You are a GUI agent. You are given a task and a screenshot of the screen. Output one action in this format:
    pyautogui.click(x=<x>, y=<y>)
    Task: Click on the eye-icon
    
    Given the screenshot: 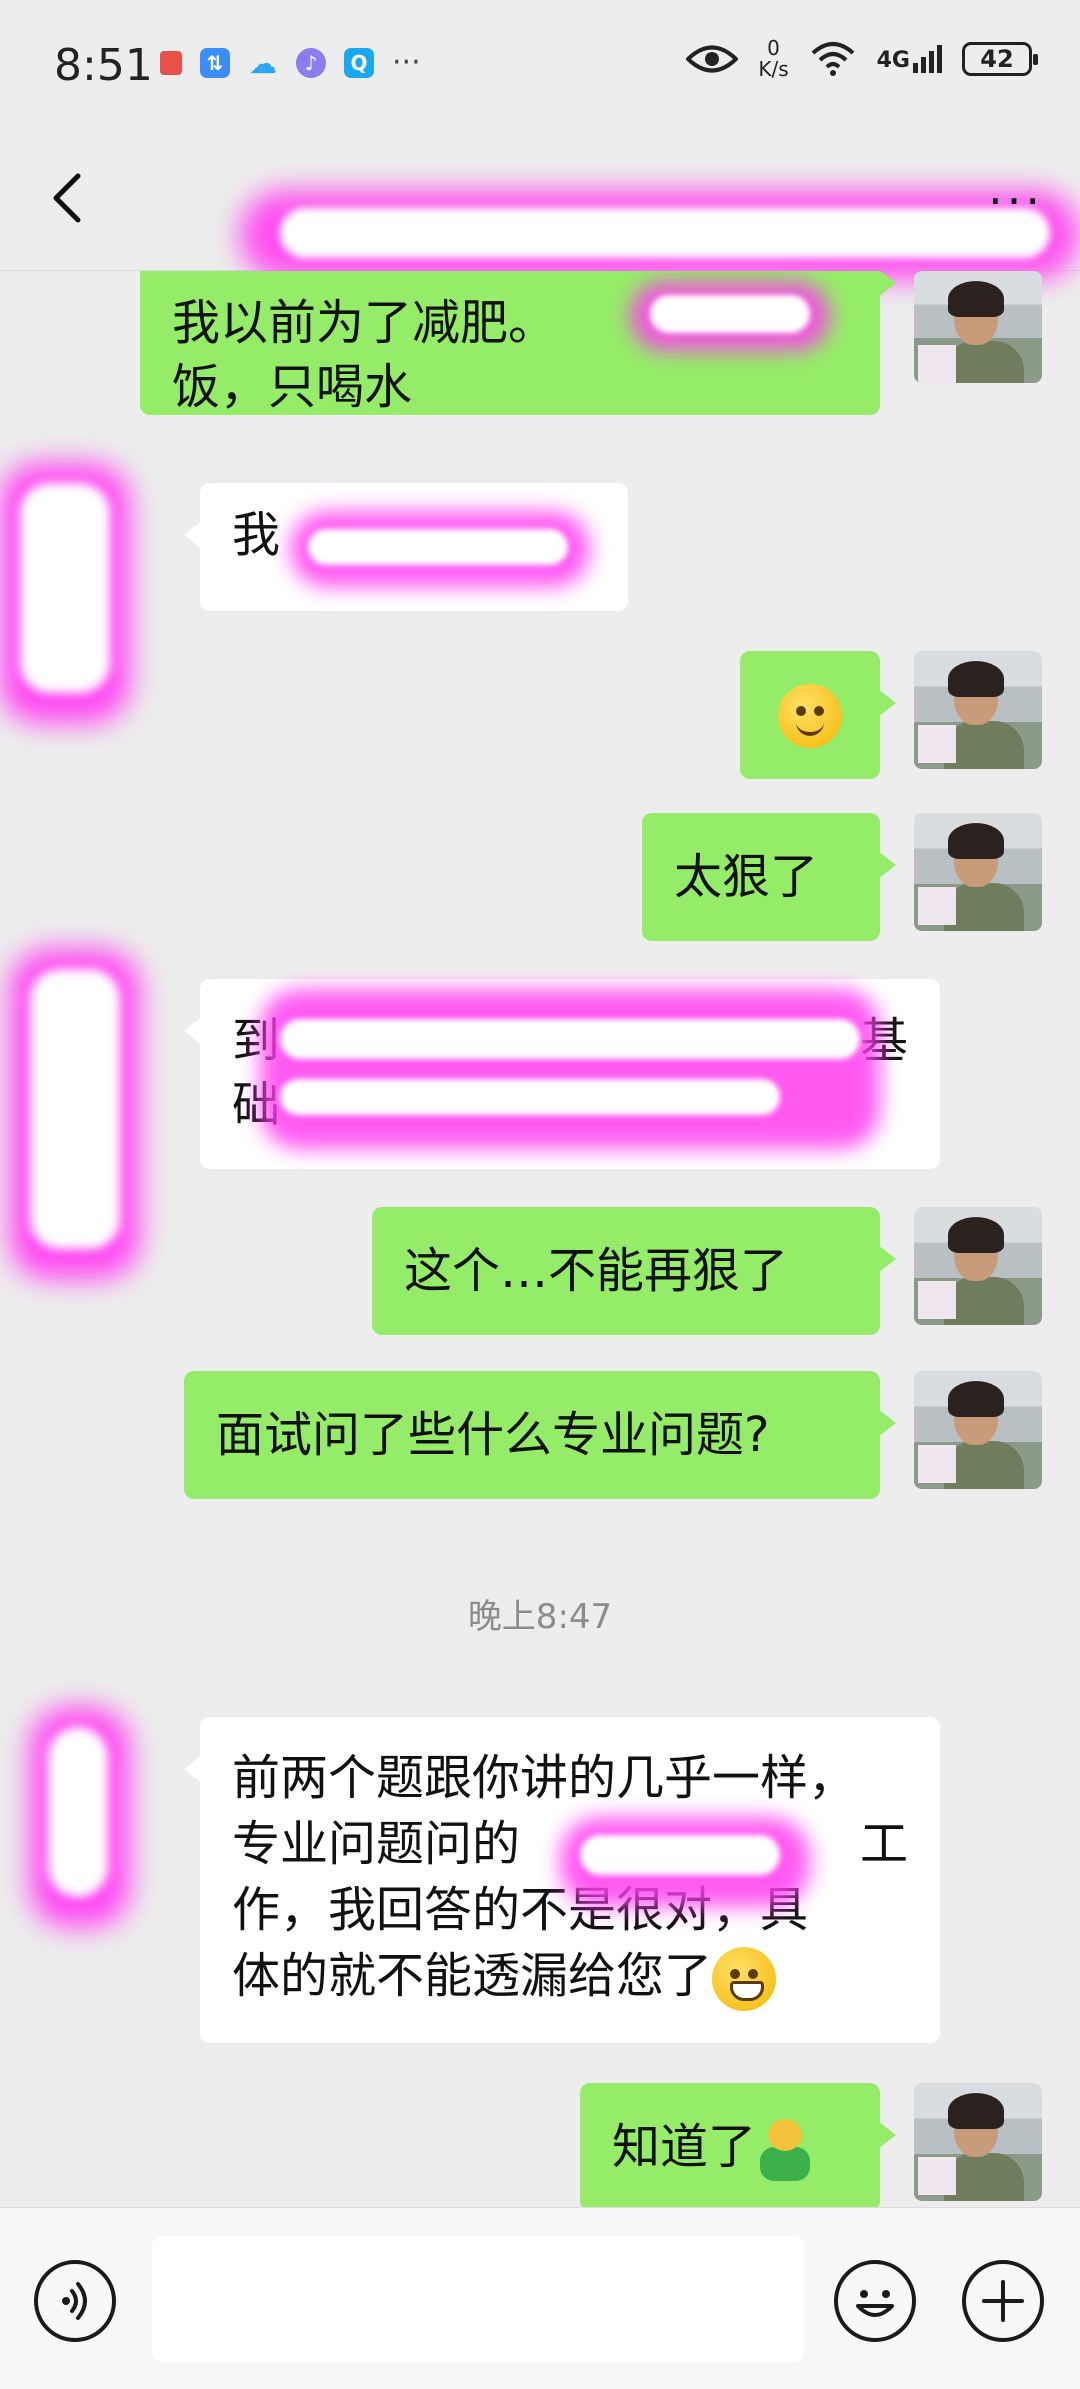 What is the action you would take?
    pyautogui.click(x=712, y=59)
    